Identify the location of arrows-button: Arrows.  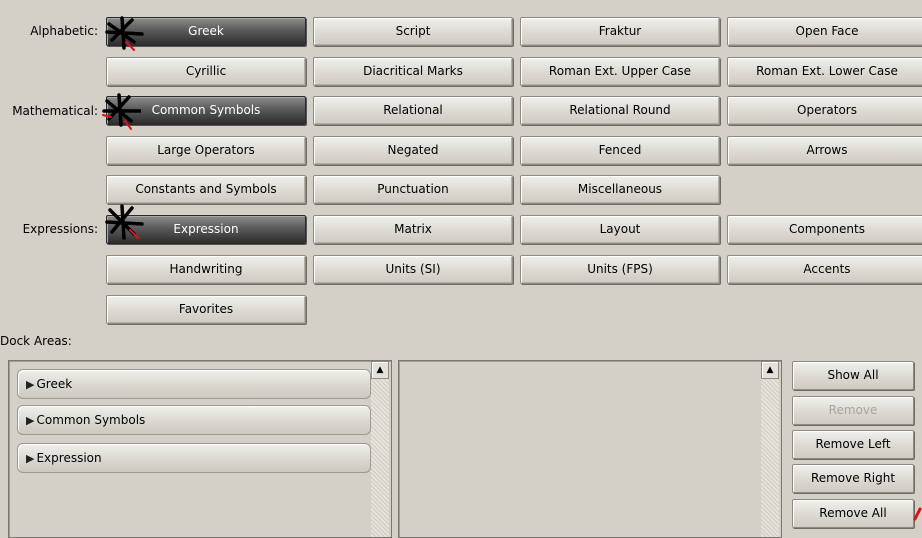
(824, 150).